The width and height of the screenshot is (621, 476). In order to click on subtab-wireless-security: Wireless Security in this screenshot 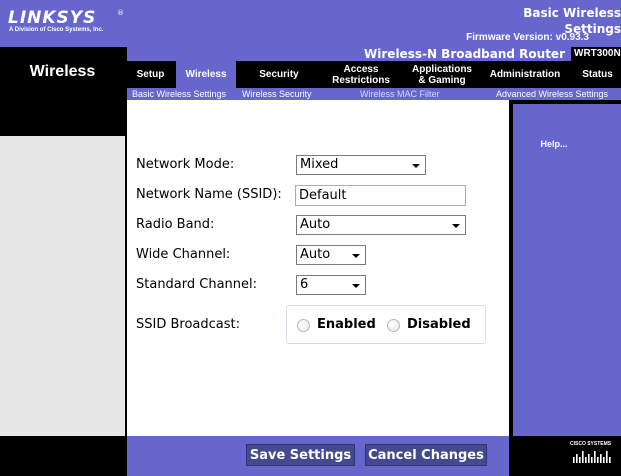, I will do `click(277, 94)`.